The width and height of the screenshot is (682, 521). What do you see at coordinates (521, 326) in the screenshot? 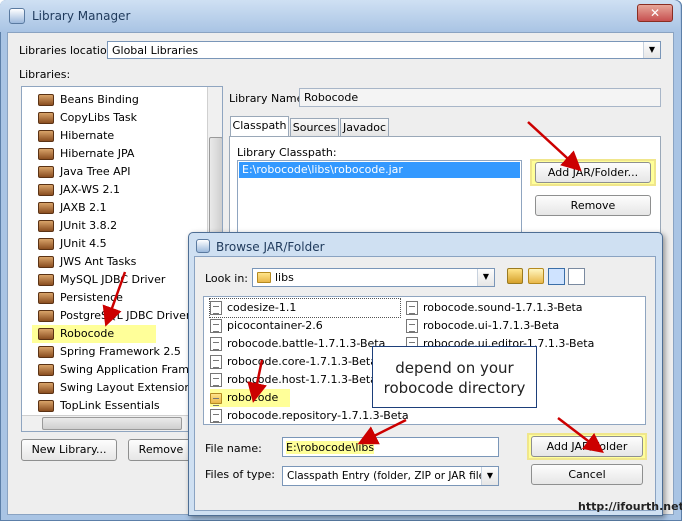
I see `file-item: robocode.ui-1.7.1.3-Beta` at bounding box center [521, 326].